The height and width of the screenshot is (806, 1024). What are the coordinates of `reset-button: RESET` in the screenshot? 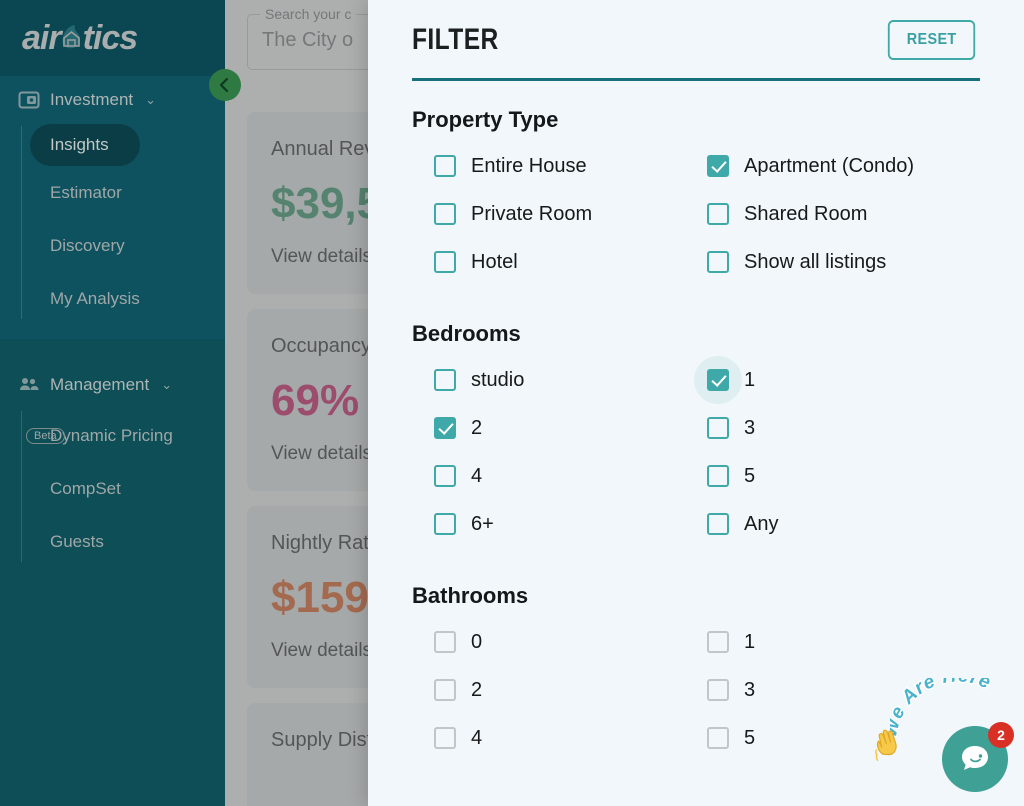 It's located at (931, 40).